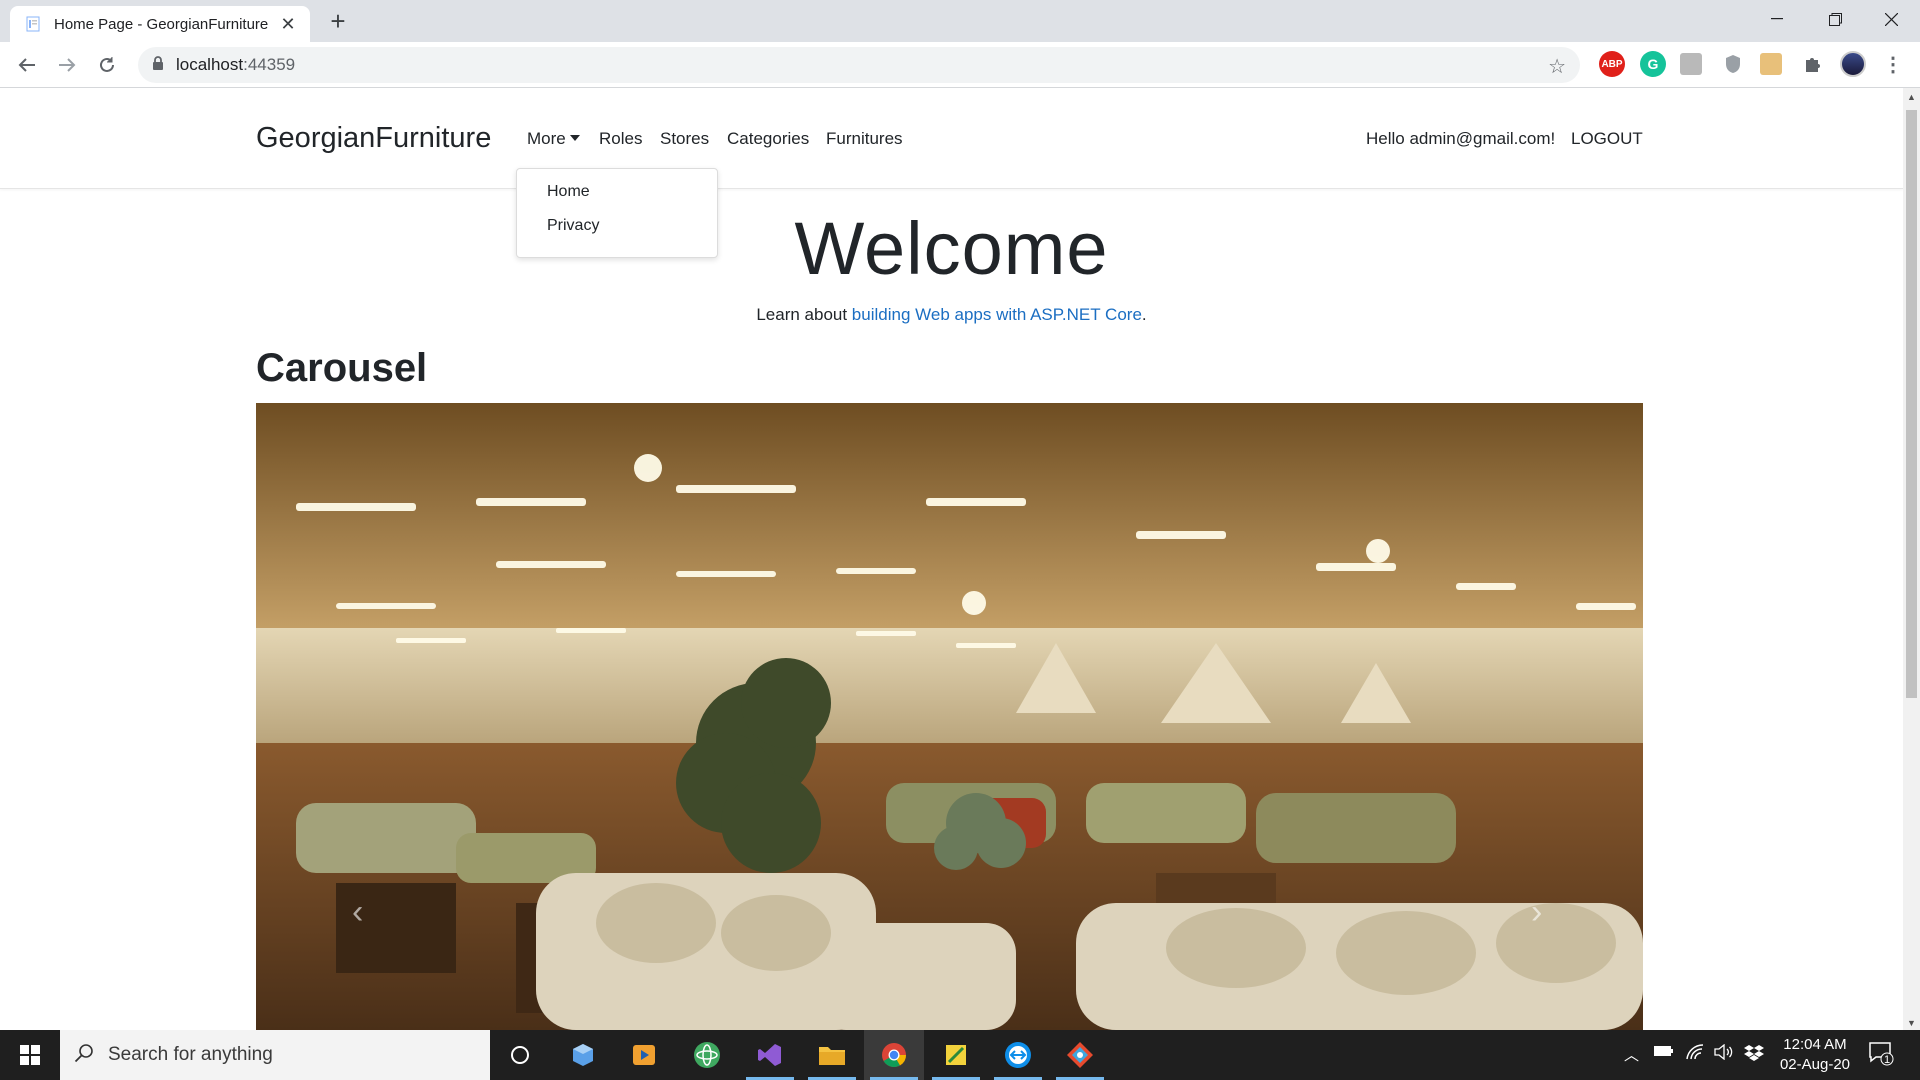 This screenshot has height=1080, width=1920. I want to click on carousel-heading: Carousel, so click(342, 368).